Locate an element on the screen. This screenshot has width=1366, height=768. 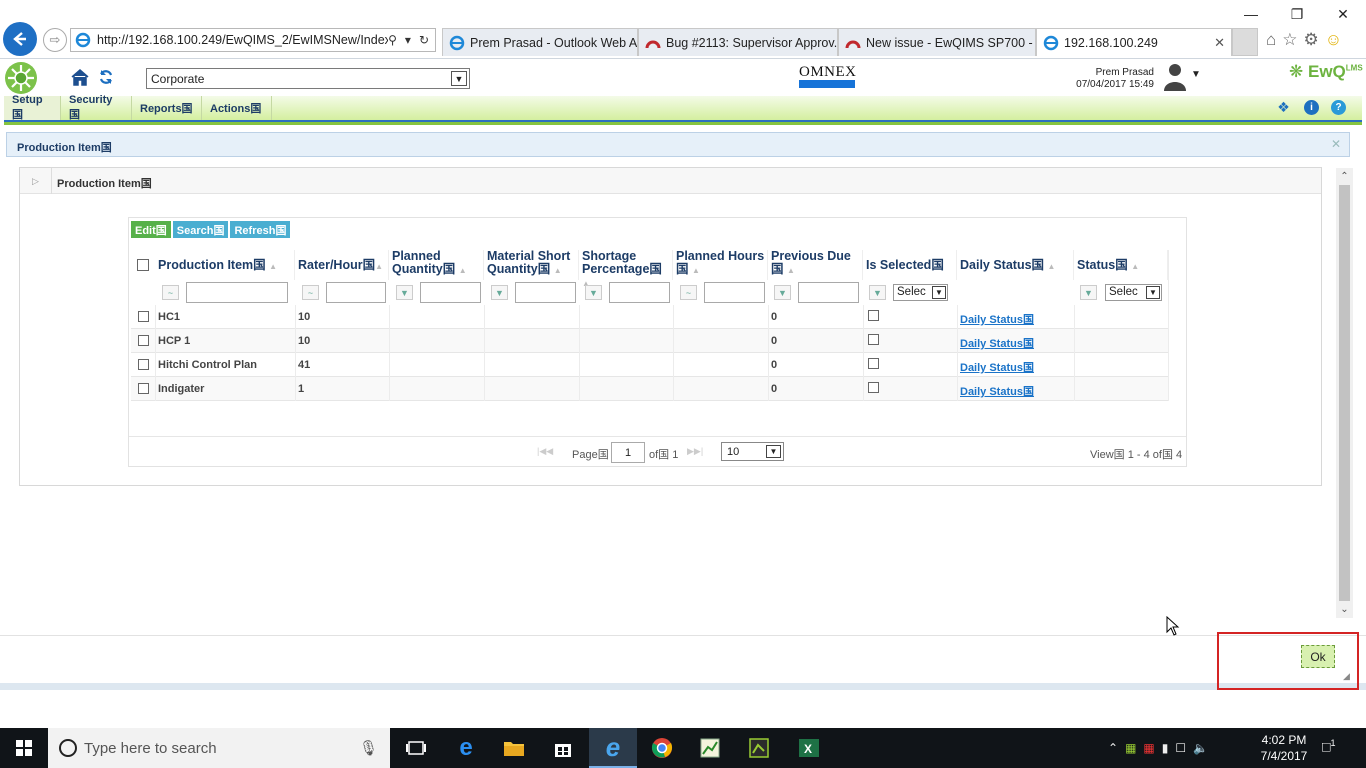
tray-app-icon: ▦ is located at coordinates (1130, 748).